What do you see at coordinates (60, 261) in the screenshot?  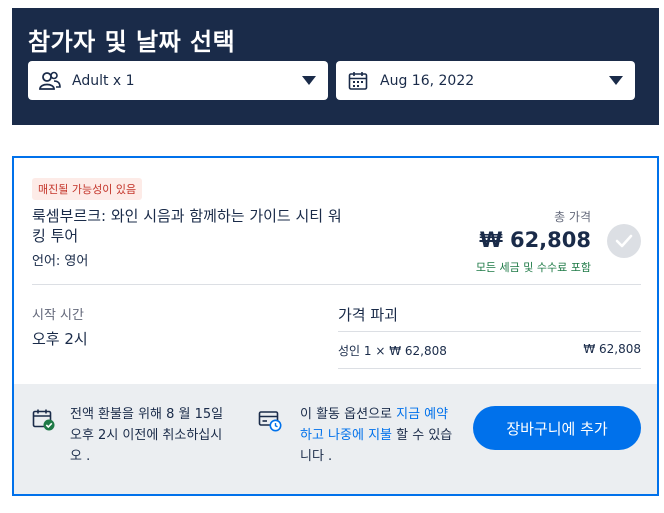 I see `activity-language: 언어: 영어` at bounding box center [60, 261].